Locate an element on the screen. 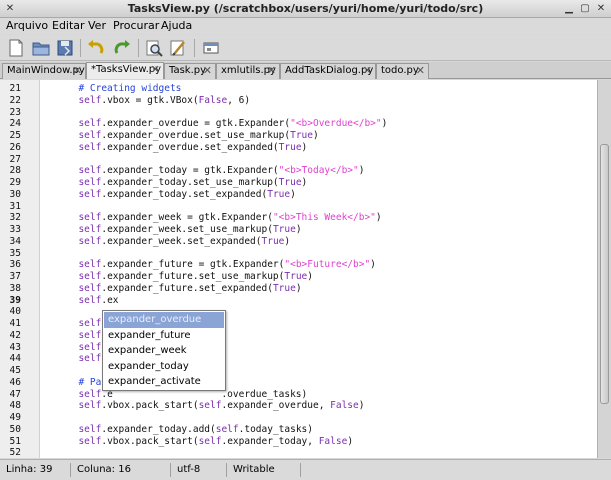 The image size is (611, 480). status-line: Linha: 39 is located at coordinates (29, 469).